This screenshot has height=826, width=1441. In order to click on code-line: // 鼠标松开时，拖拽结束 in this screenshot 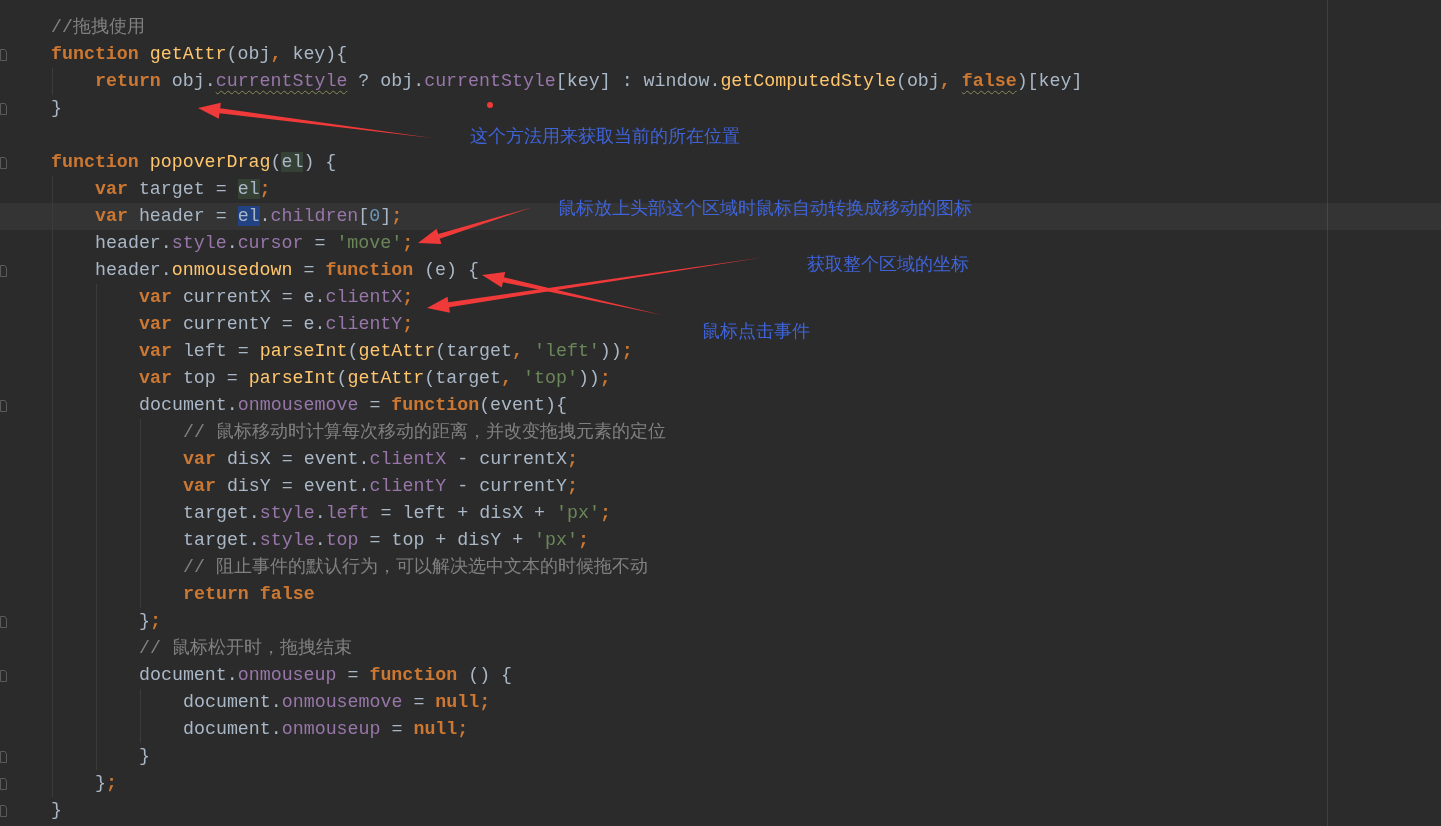, I will do `click(245, 648)`.